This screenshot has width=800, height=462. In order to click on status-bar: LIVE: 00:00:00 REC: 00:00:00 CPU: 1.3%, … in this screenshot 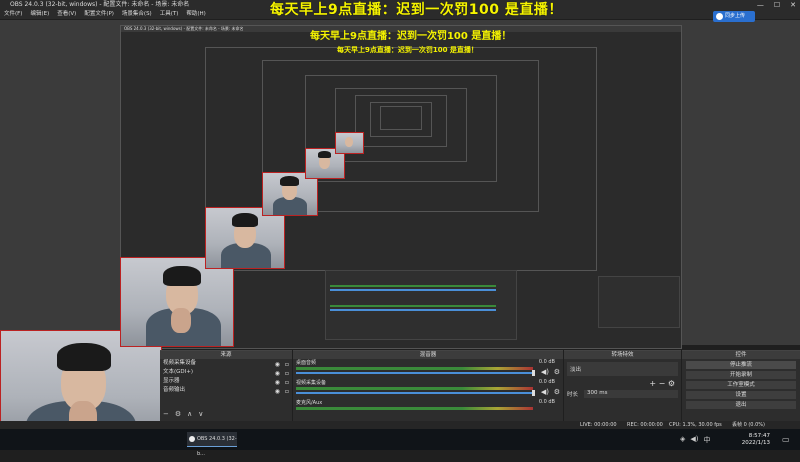, I will do `click(400, 425)`.